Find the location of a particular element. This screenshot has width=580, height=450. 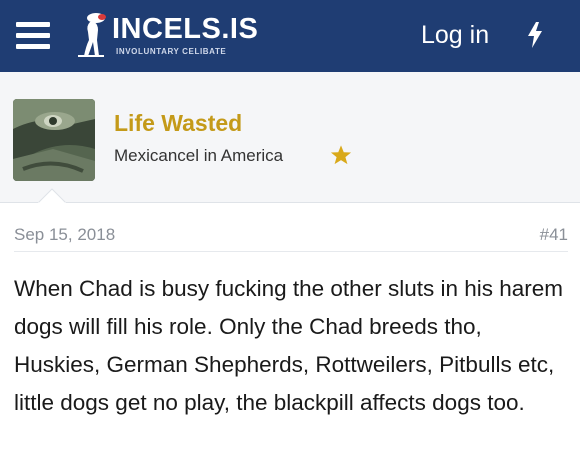

hamburger-icon is located at coordinates (33, 36).